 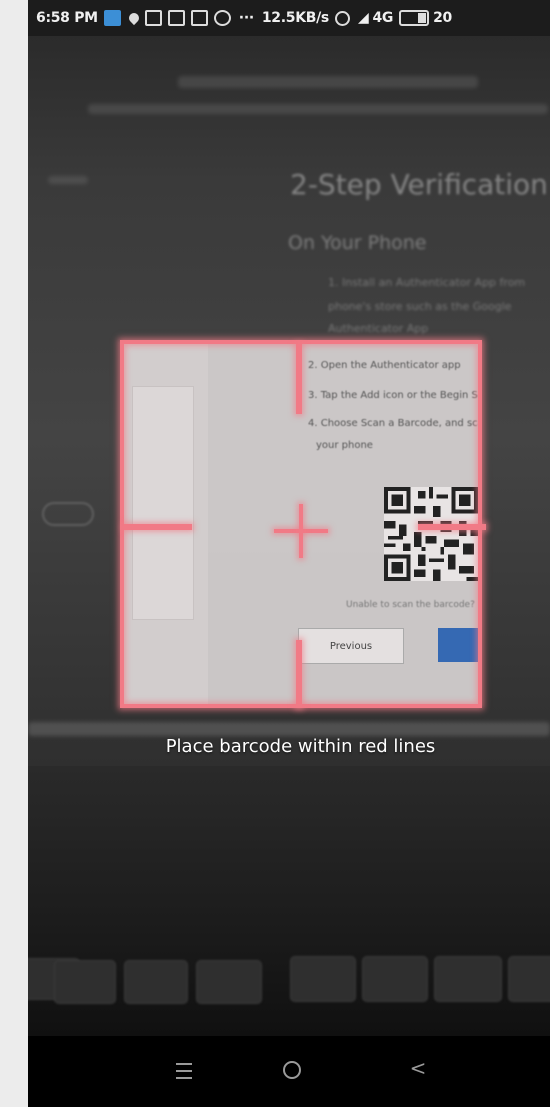 I want to click on status-time: 6:58 PM, so click(x=67, y=18).